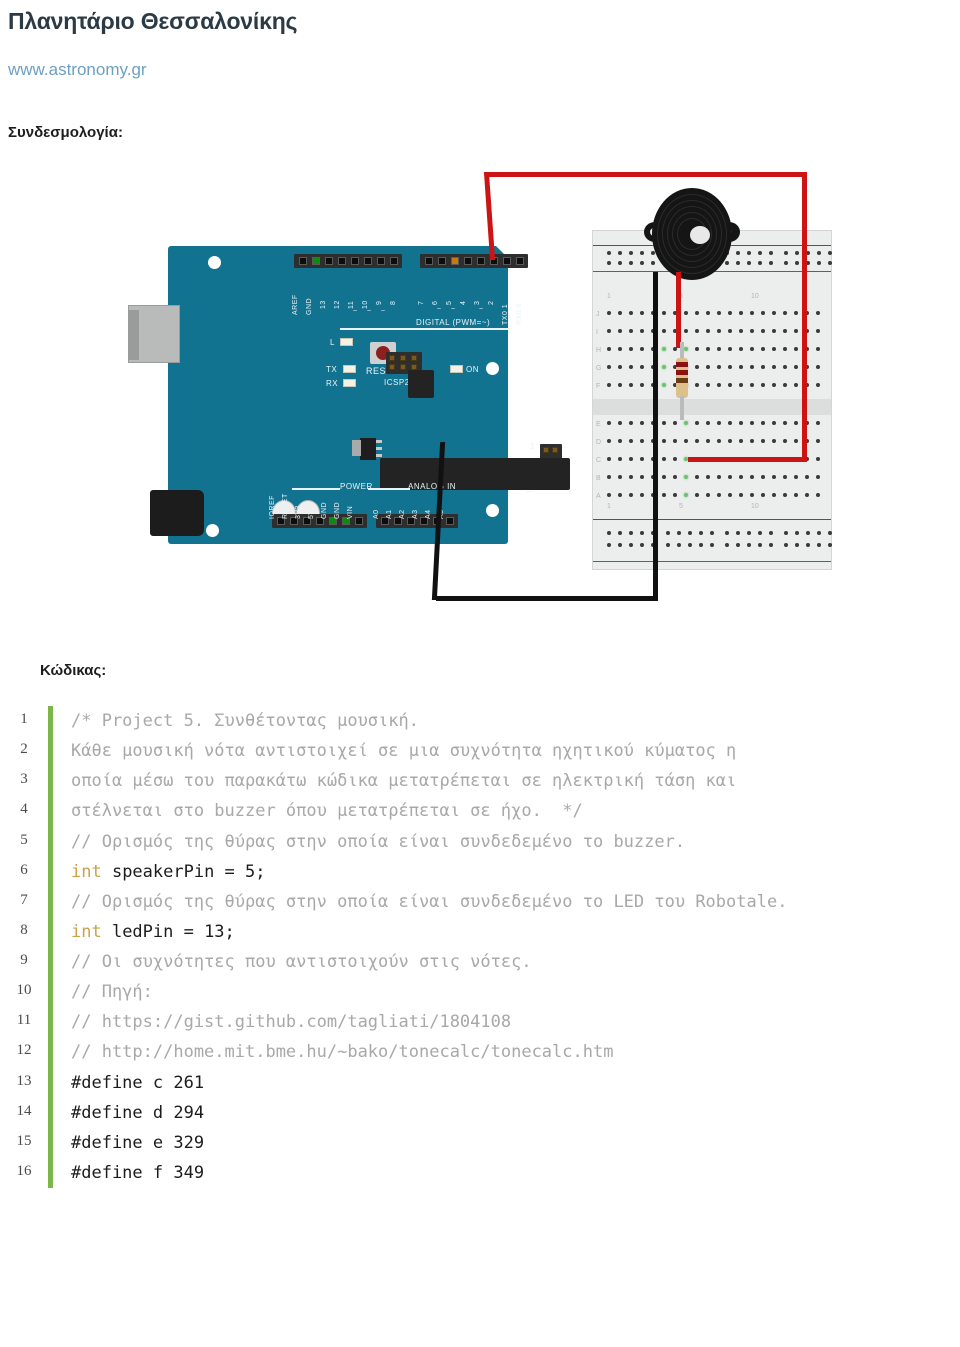 The image size is (960, 1347). I want to click on pin-aref, so click(302, 261).